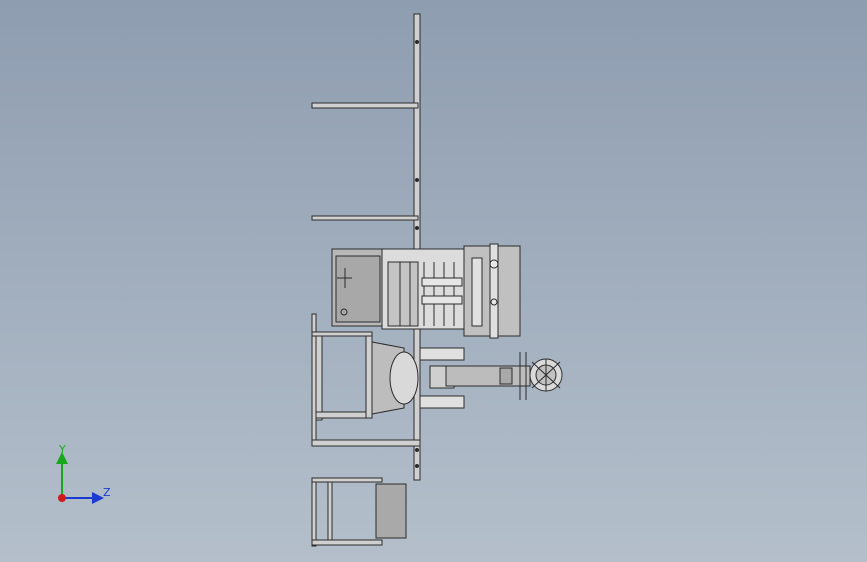 This screenshot has width=867, height=562. What do you see at coordinates (107, 492) in the screenshot?
I see `z-axis-label: Z` at bounding box center [107, 492].